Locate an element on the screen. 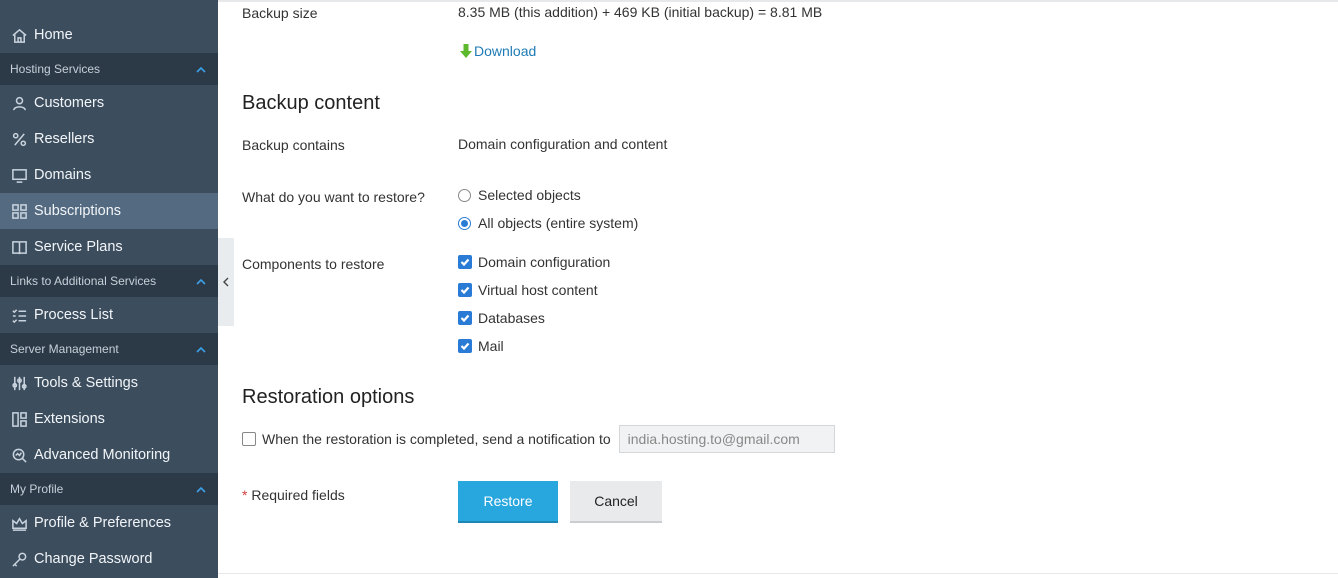 This screenshot has width=1338, height=578. sidebar-item-resellers: Resellers is located at coordinates (109, 139).